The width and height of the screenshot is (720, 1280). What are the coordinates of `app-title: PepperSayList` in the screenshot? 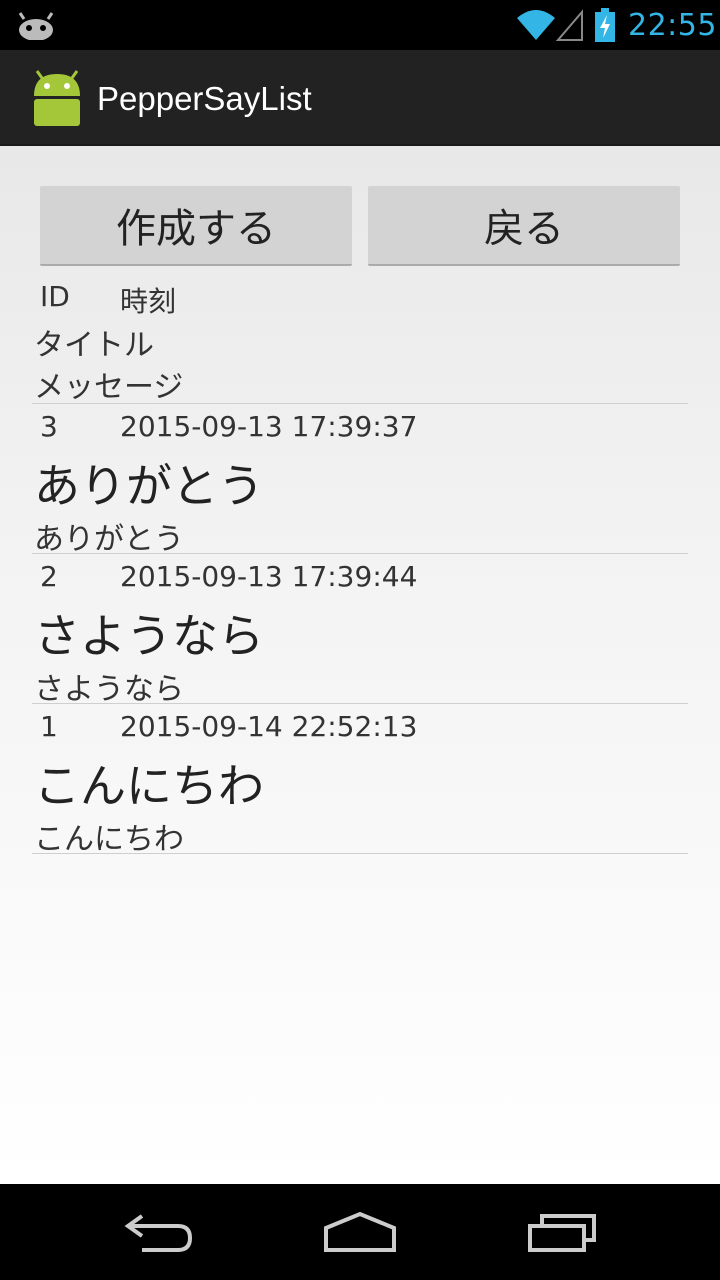 It's located at (204, 98).